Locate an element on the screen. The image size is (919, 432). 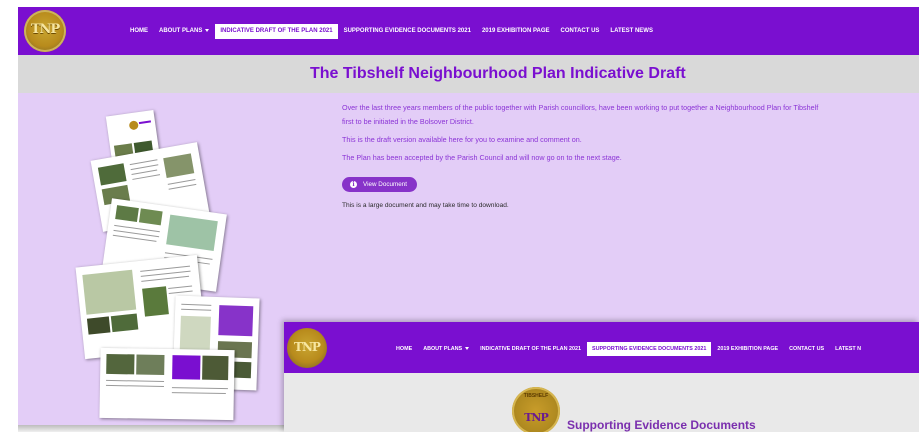
nav2-indicative-draft: INDICATIVE DRAFT OF THE PLAN 2021 is located at coordinates (530, 349).